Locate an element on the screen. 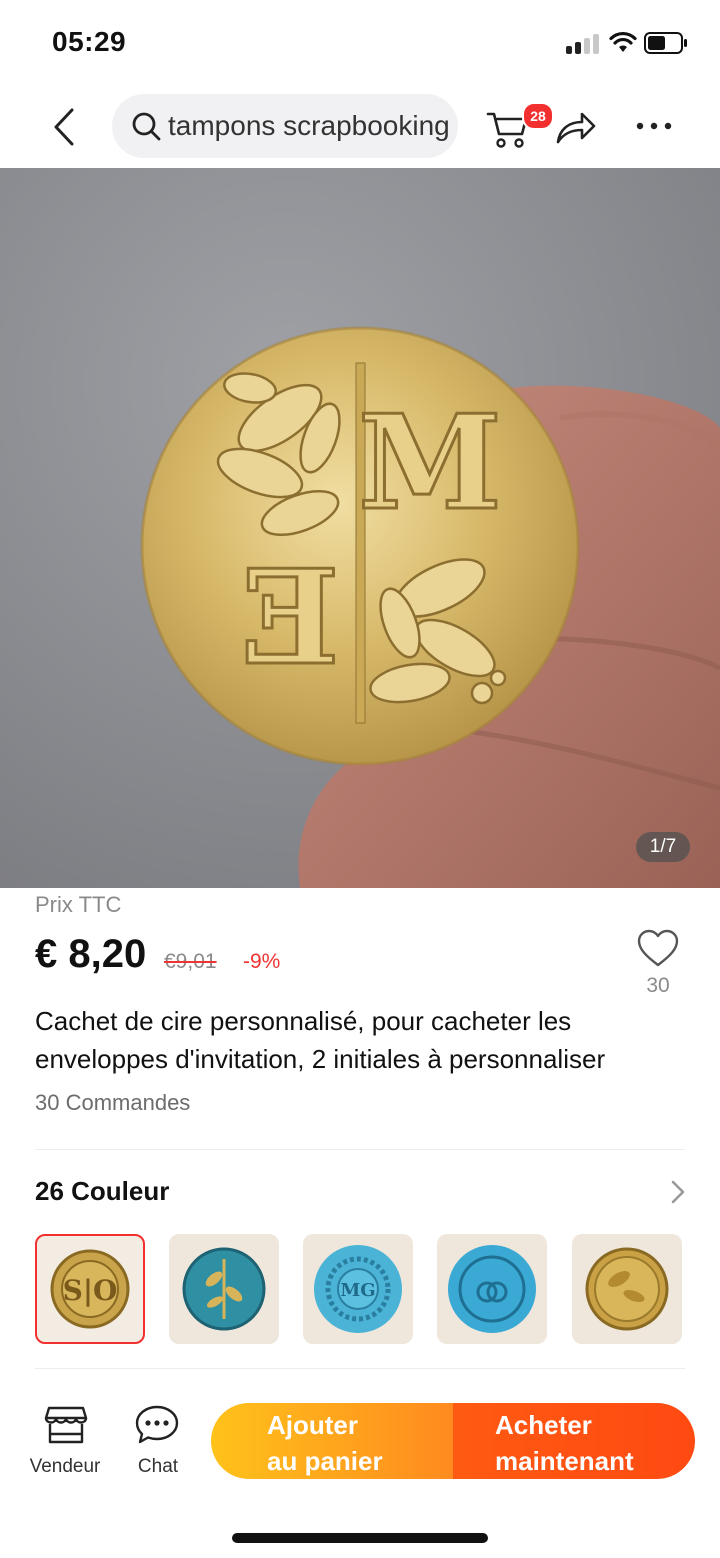 This screenshot has height=1558, width=720. current-price: € 8,20 is located at coordinates (91, 954).